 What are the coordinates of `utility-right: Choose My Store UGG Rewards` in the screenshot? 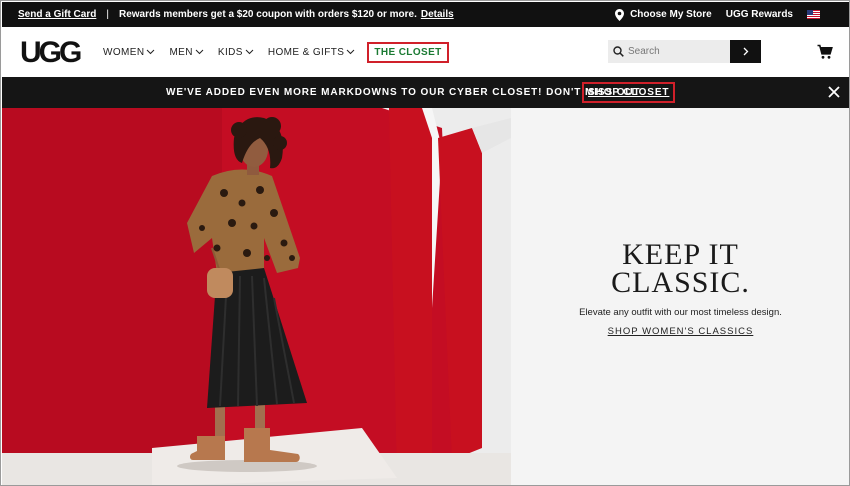 It's located at (717, 14).